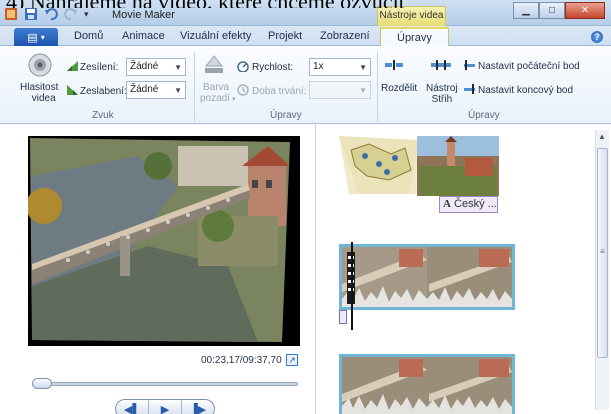  Describe the element at coordinates (233, 99) in the screenshot. I see `chevron-down-icon: ▾` at that location.